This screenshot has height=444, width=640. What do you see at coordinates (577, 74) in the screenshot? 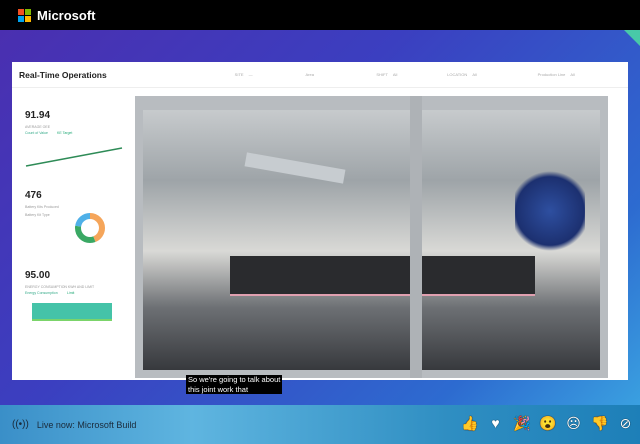
I see `filter-production-line: Production Line All` at bounding box center [577, 74].